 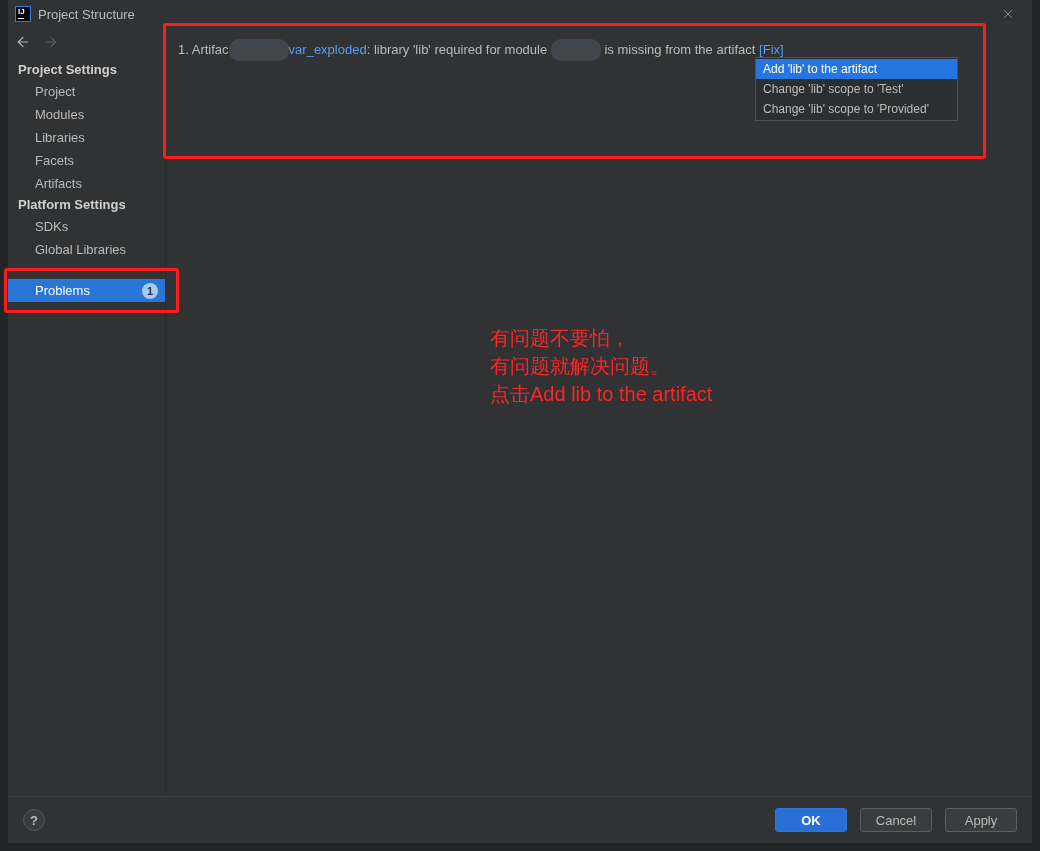 What do you see at coordinates (34, 820) in the screenshot?
I see `help-button: ?` at bounding box center [34, 820].